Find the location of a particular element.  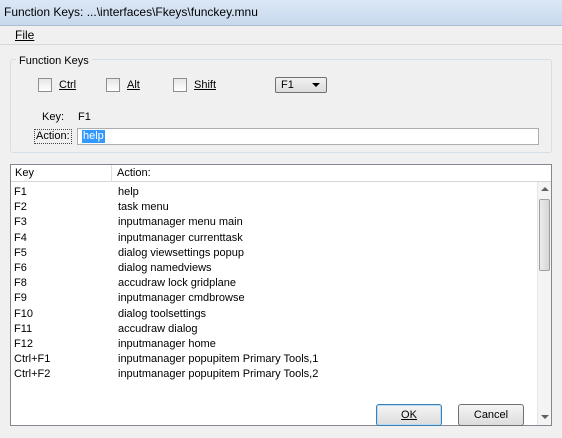

key-value: F1 is located at coordinates (84, 117).